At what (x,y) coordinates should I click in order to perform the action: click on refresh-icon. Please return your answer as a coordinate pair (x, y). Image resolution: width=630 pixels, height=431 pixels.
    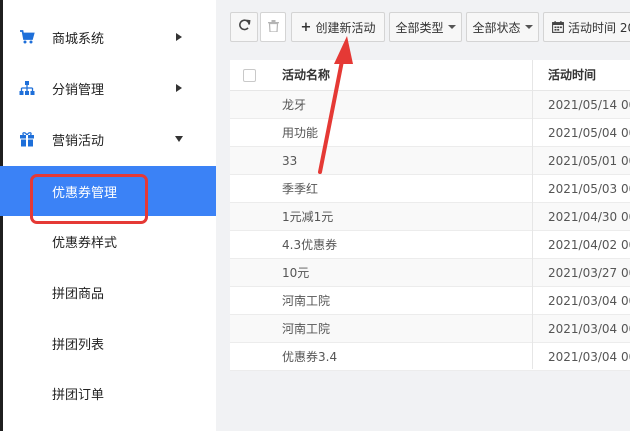
    Looking at the image, I should click on (244, 27).